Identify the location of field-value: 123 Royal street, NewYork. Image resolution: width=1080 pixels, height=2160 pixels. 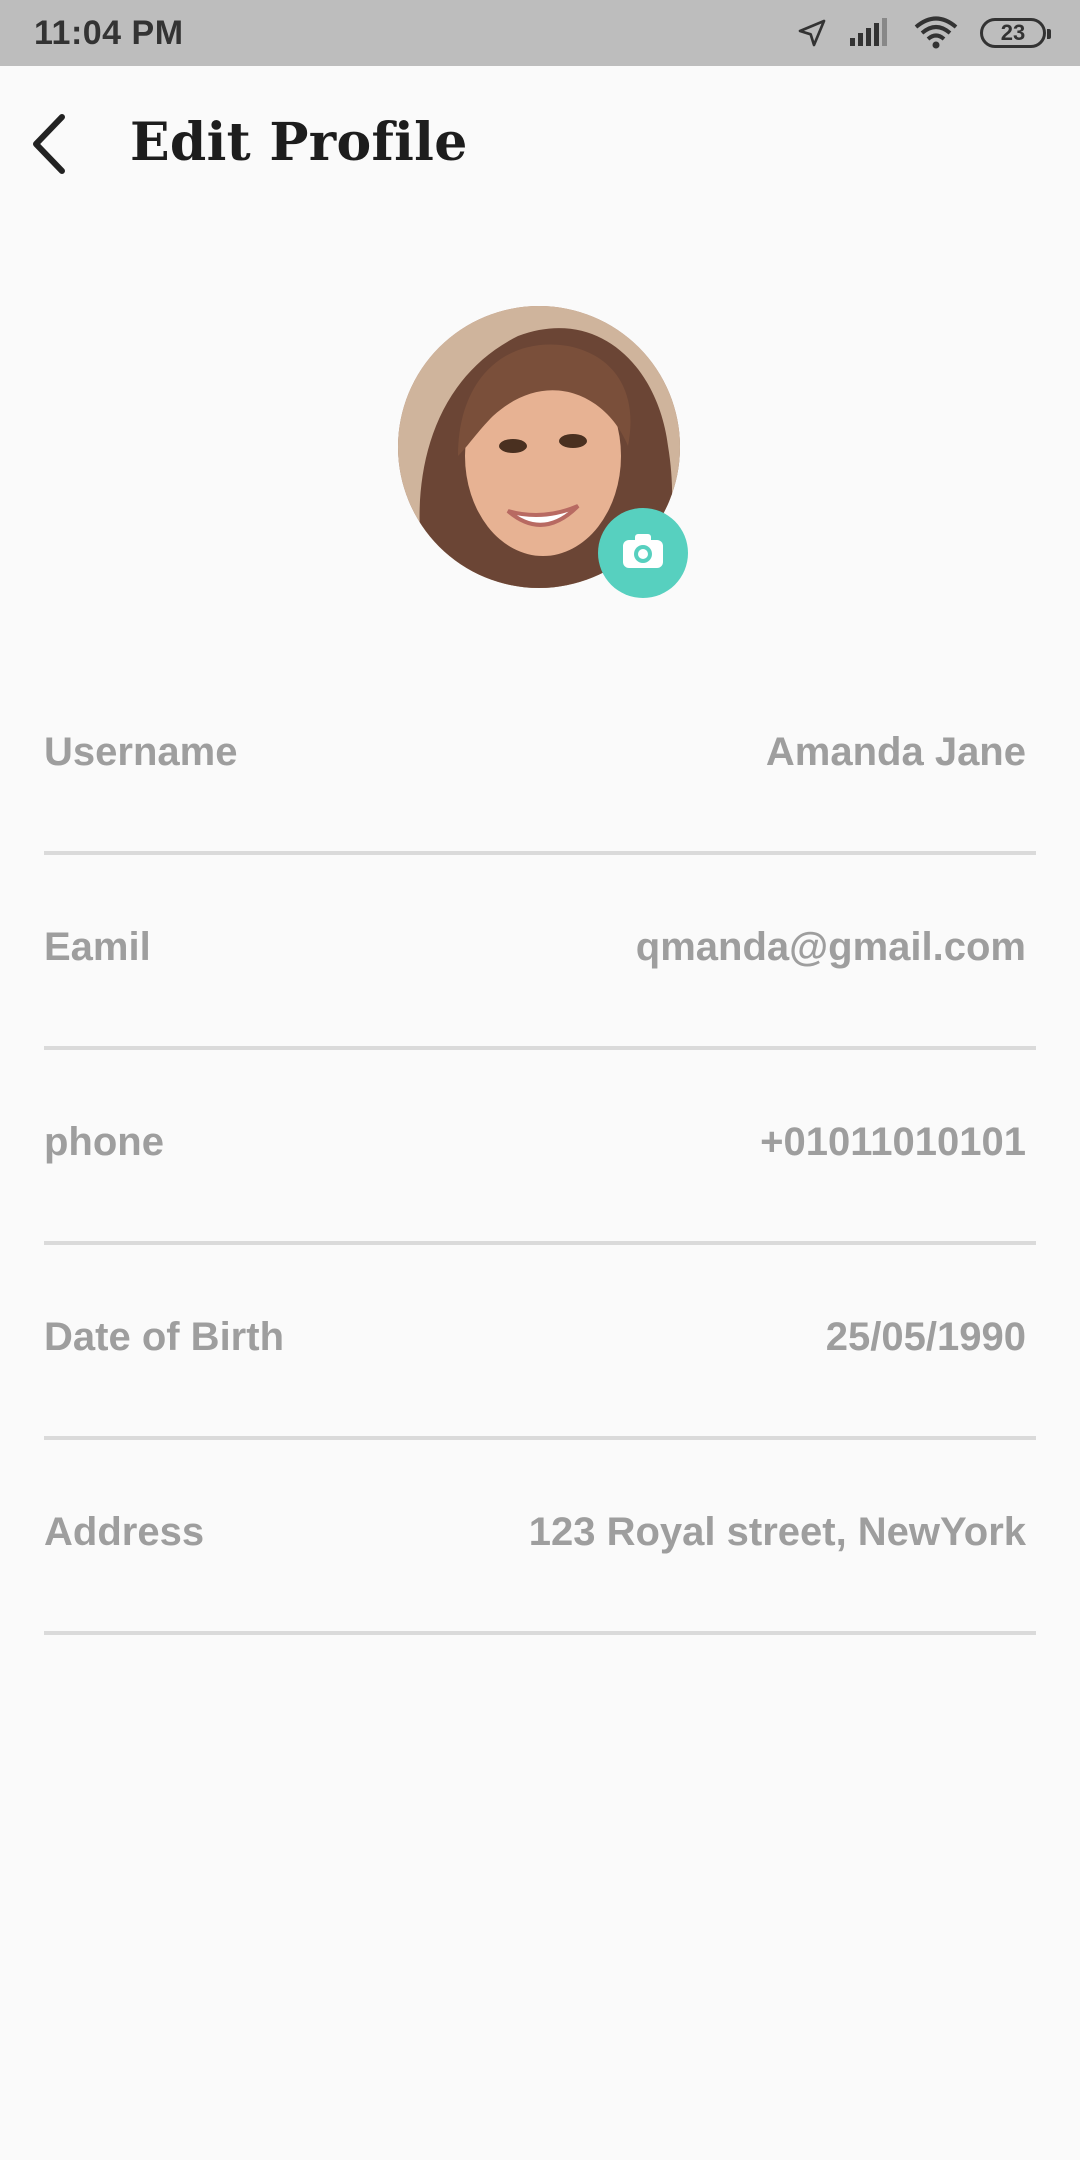
(777, 1532).